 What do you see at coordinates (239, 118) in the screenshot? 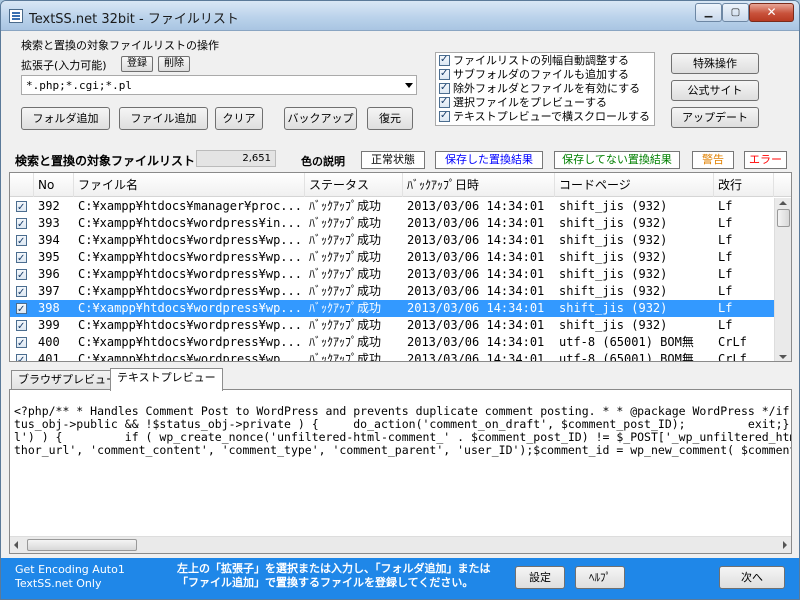
I see `clear-button: クリア` at bounding box center [239, 118].